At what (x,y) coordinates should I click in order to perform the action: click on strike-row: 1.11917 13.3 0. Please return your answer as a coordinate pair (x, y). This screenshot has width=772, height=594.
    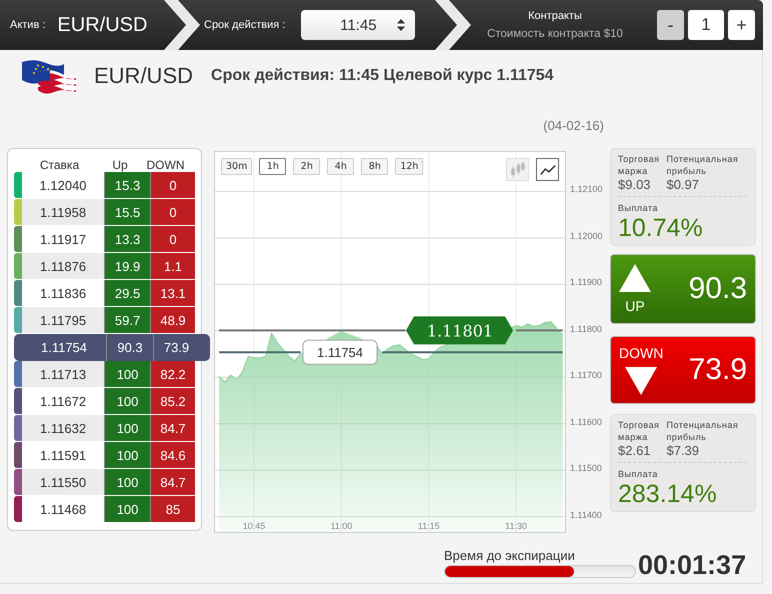
    Looking at the image, I should click on (104, 239).